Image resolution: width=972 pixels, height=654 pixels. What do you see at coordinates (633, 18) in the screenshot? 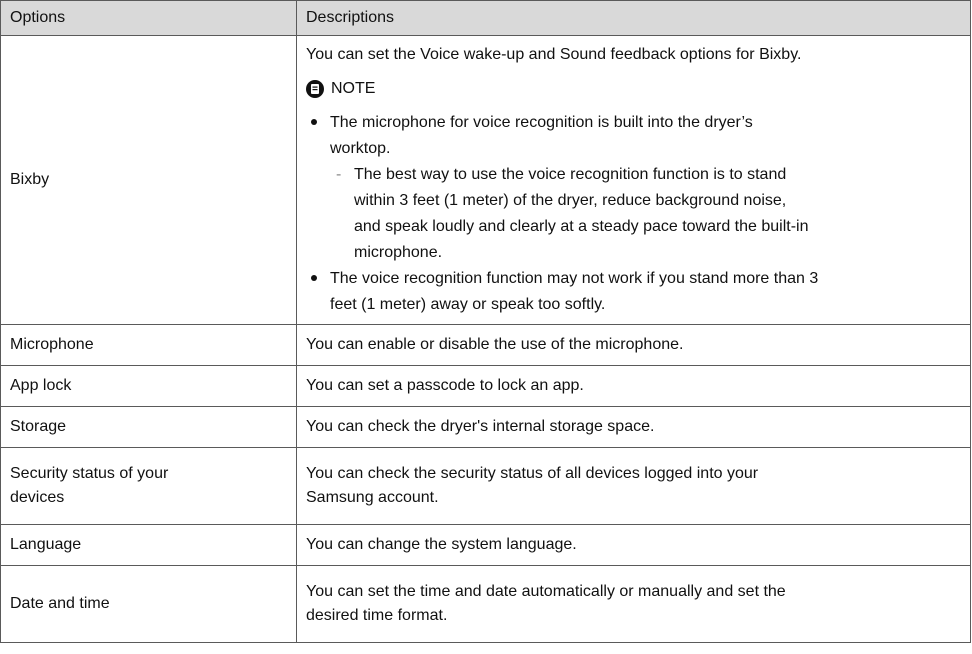
I see `header-descriptions: Descriptions` at bounding box center [633, 18].